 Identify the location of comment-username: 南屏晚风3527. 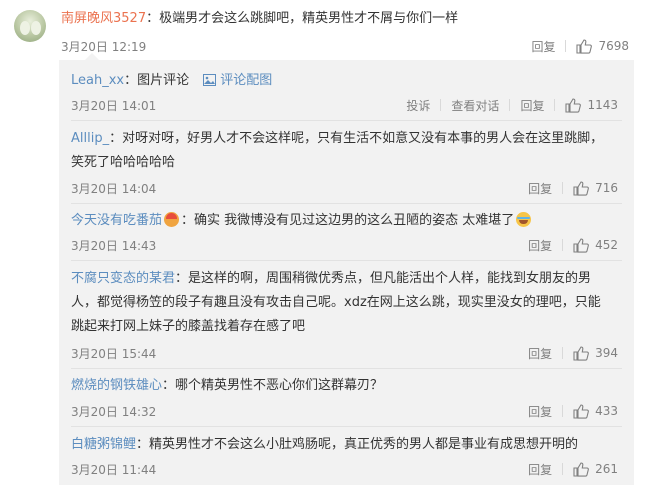
(103, 18).